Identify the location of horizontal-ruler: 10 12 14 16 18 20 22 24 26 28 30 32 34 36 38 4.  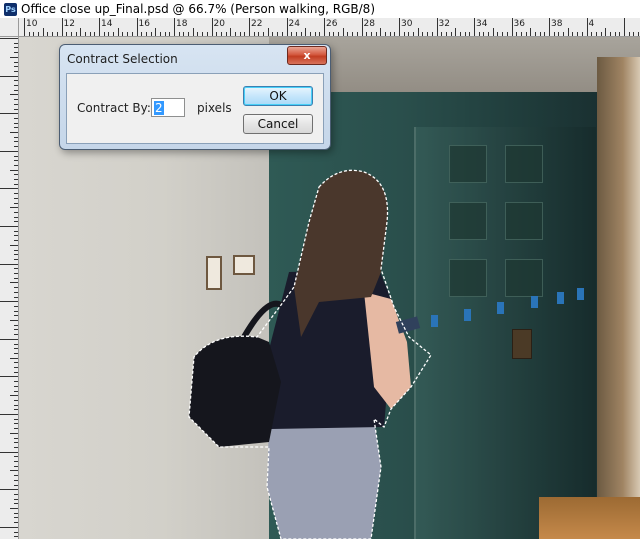
(329, 27).